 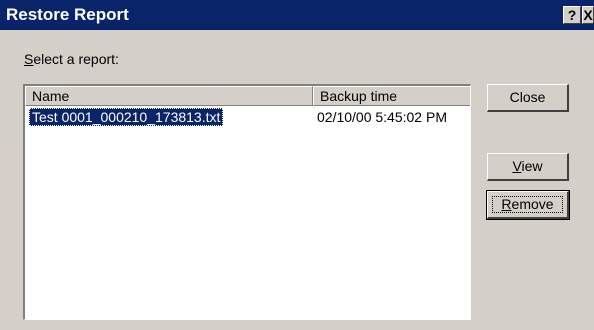 I want to click on list-header: Name Backup time, so click(x=247, y=96).